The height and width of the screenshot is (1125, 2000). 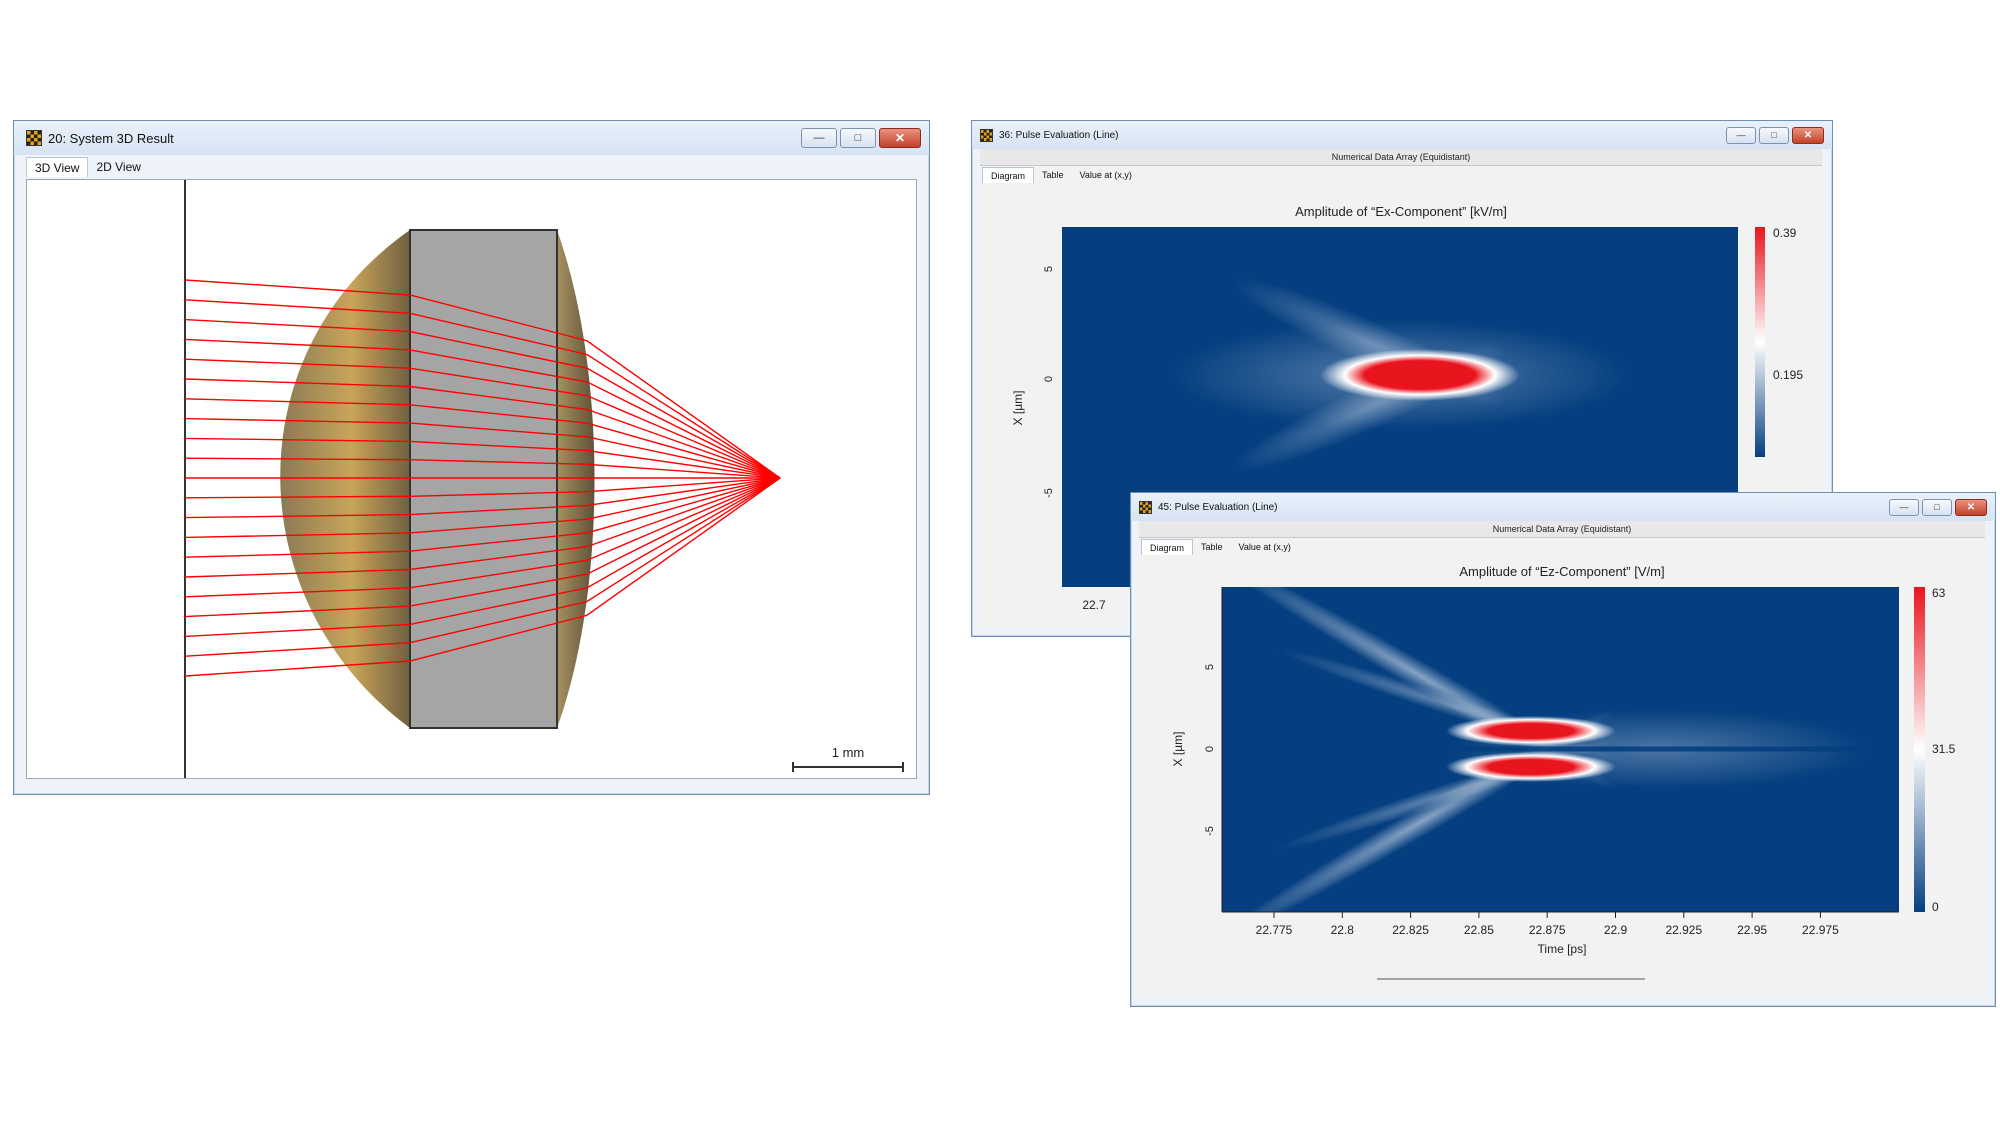 I want to click on colorbar-min: 0, so click(x=1935, y=907).